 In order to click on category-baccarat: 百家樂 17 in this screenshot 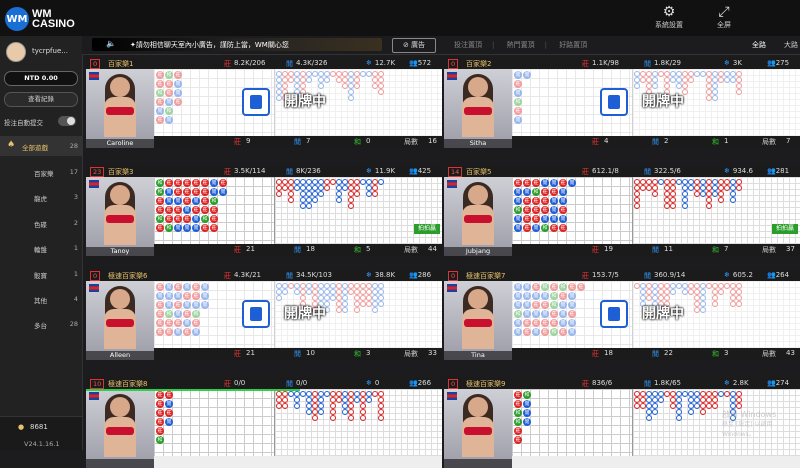, I will do `click(41, 173)`.